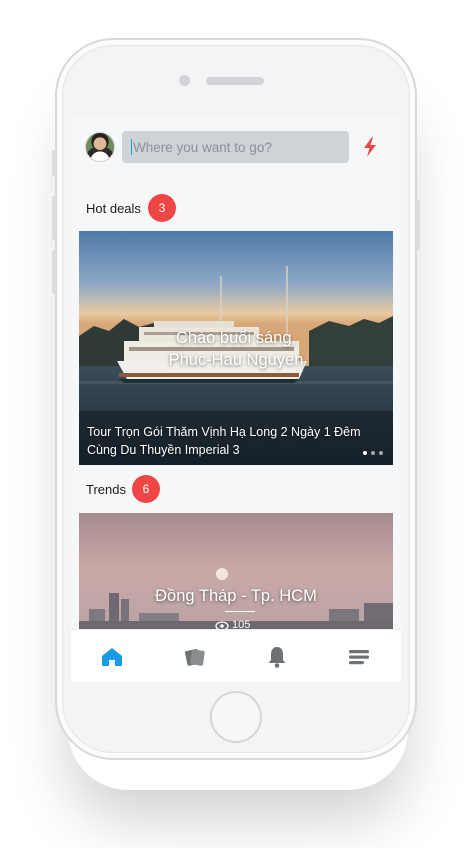 The height and width of the screenshot is (848, 471). What do you see at coordinates (240, 611) in the screenshot?
I see `title-underline` at bounding box center [240, 611].